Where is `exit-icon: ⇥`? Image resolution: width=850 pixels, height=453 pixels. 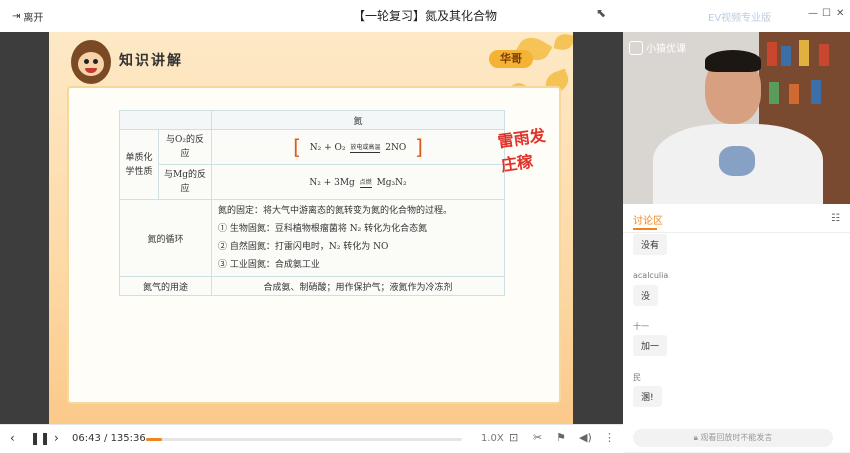 exit-icon: ⇥ is located at coordinates (16, 16).